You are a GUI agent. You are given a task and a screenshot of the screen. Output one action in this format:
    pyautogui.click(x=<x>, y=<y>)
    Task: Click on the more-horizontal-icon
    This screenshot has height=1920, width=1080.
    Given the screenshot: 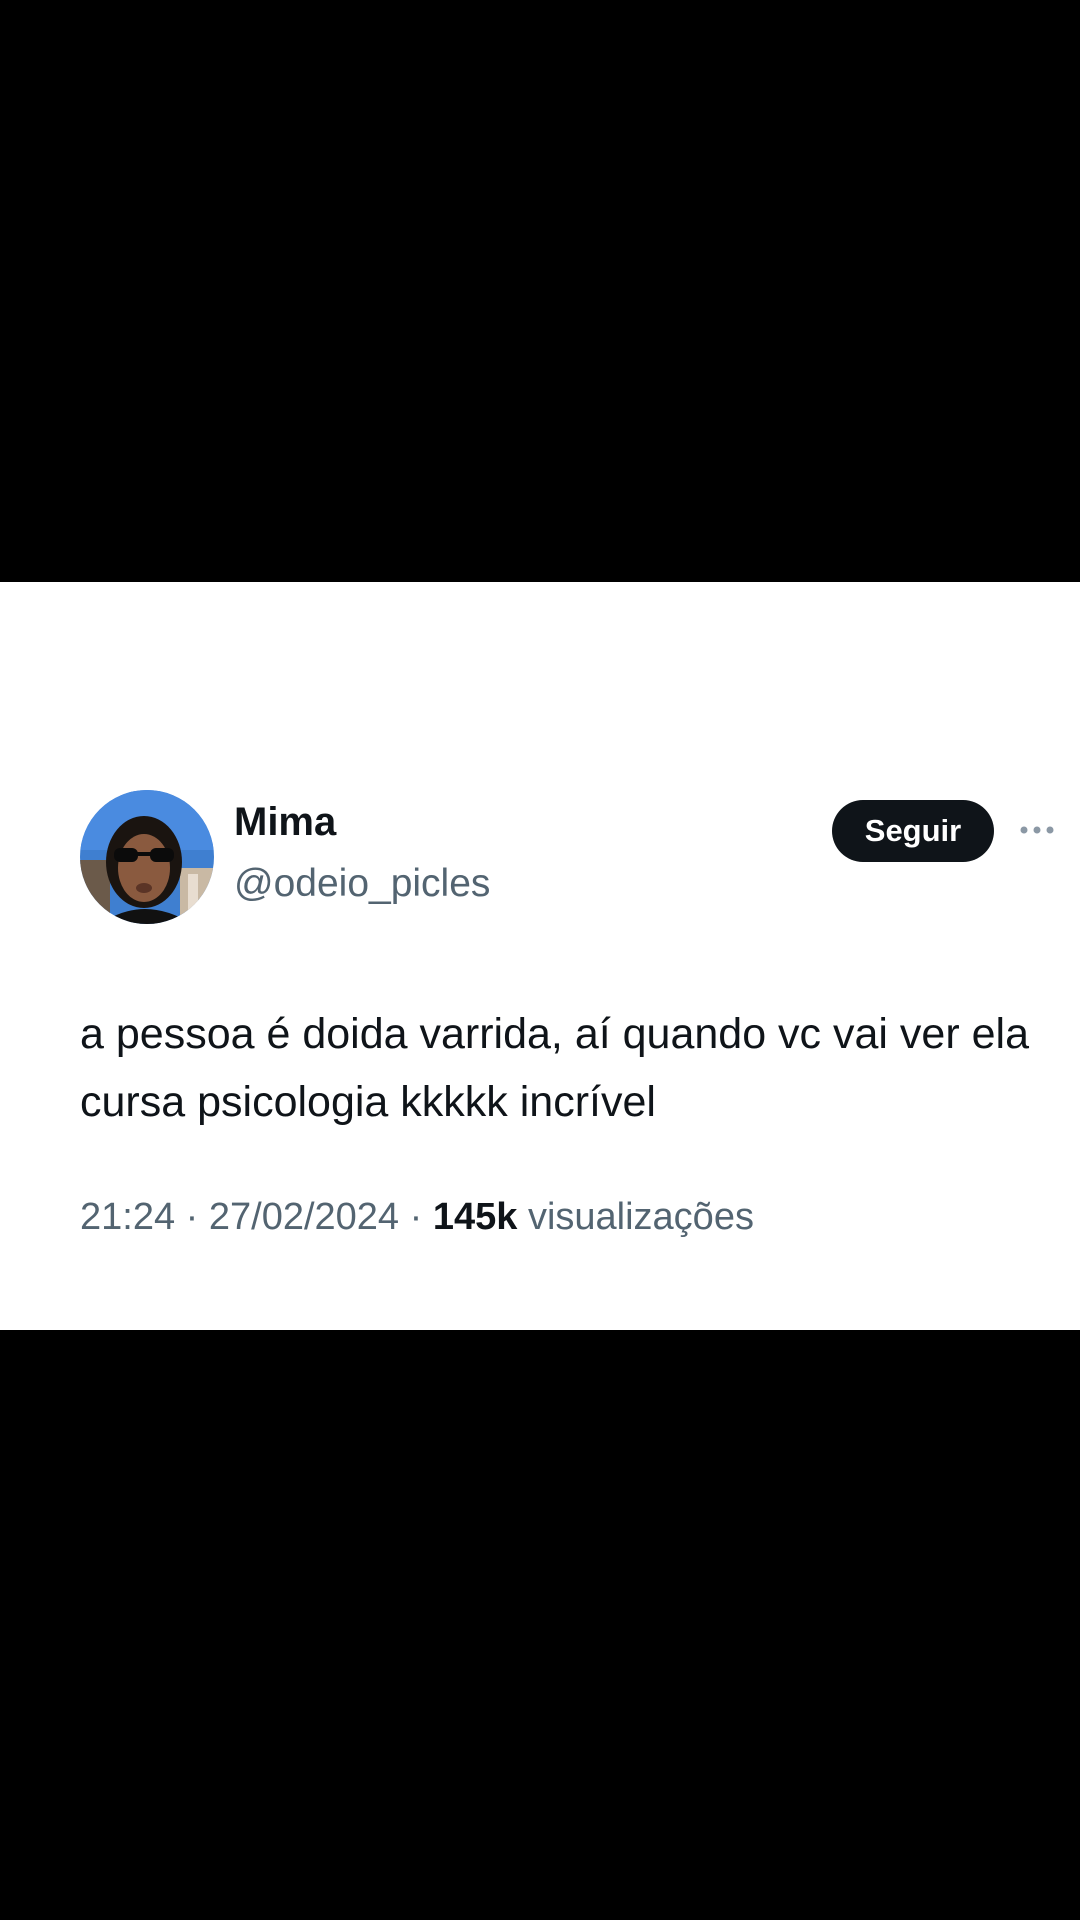 What is the action you would take?
    pyautogui.click(x=1037, y=830)
    